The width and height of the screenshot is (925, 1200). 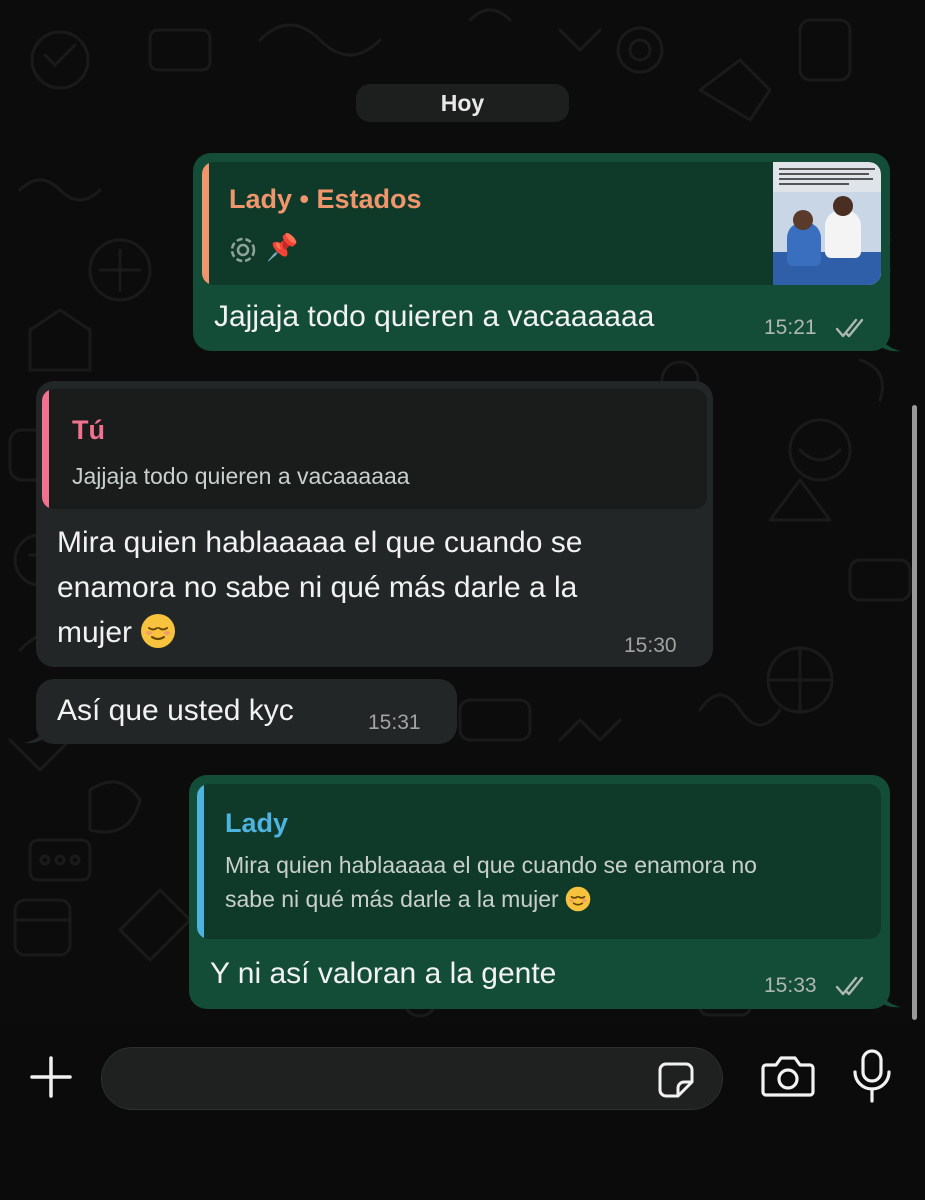 I want to click on message-time: 15:21, so click(x=790, y=327).